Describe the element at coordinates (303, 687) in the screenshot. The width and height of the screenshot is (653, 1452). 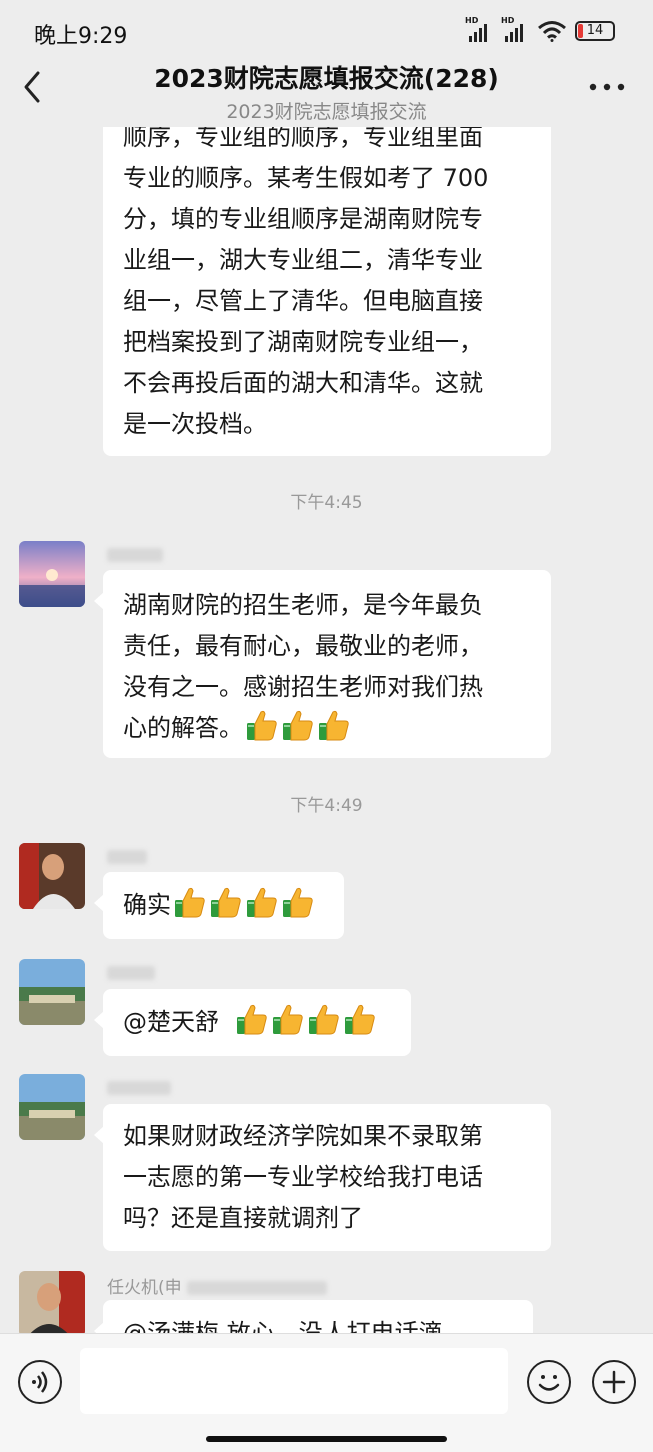
I see `message-line: 没有之一。感谢招生老师对我们热` at that location.